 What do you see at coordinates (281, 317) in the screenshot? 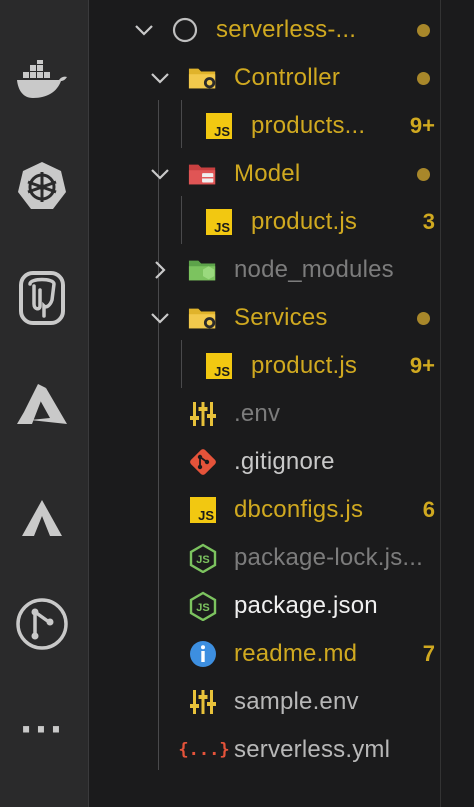
I see `tree-item-label: Services` at bounding box center [281, 317].